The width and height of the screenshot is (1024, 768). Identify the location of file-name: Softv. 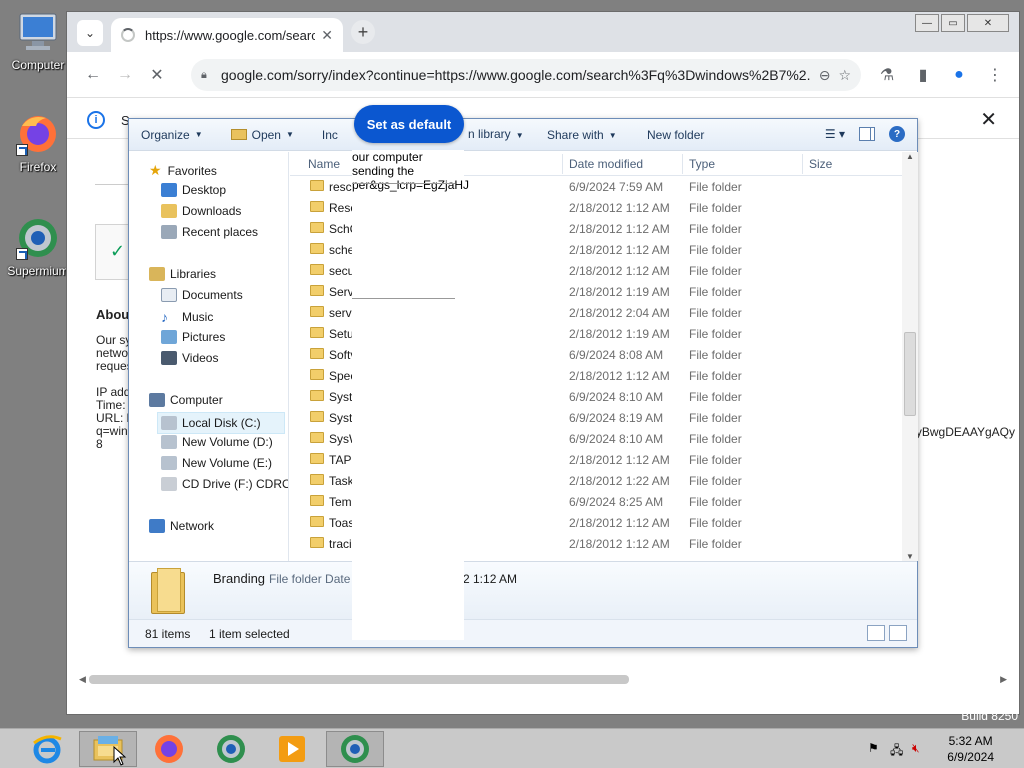
(341, 355).